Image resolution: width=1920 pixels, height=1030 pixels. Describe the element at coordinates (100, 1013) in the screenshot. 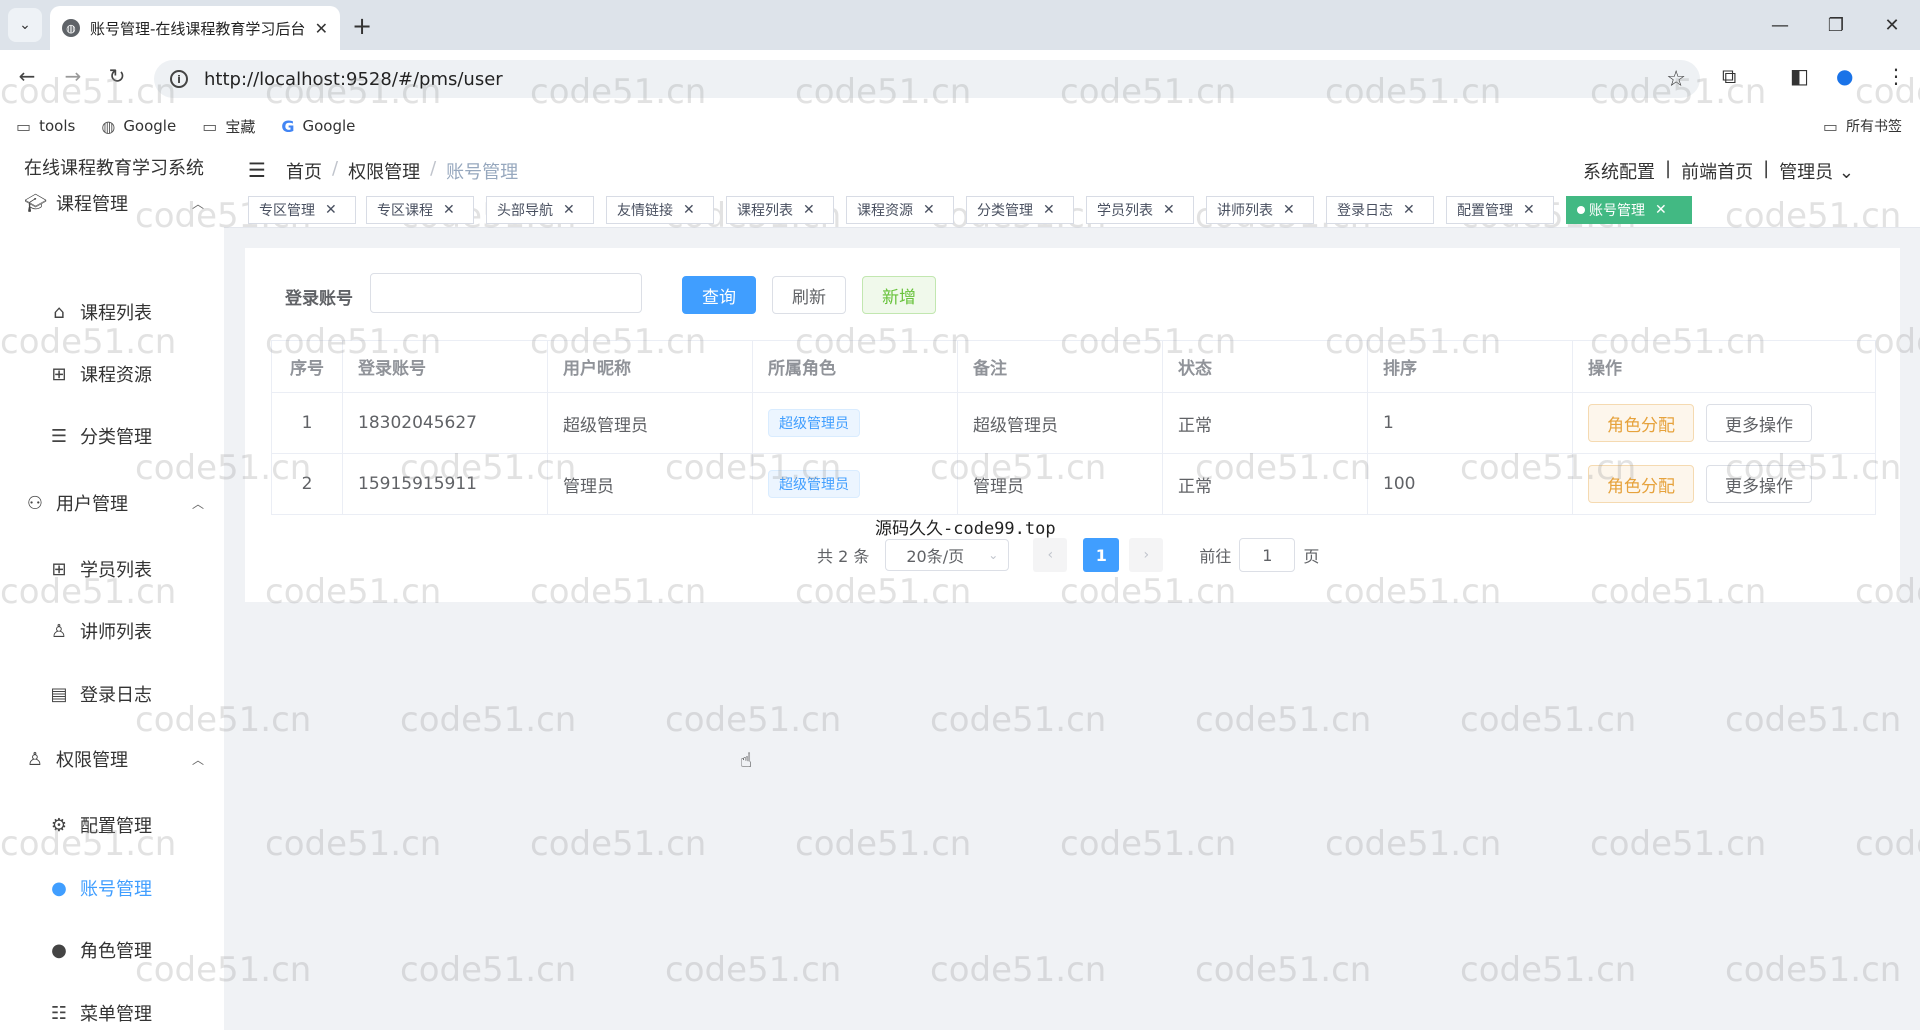

I see `sidebar-item-menu: ☷ 菜单管理` at that location.